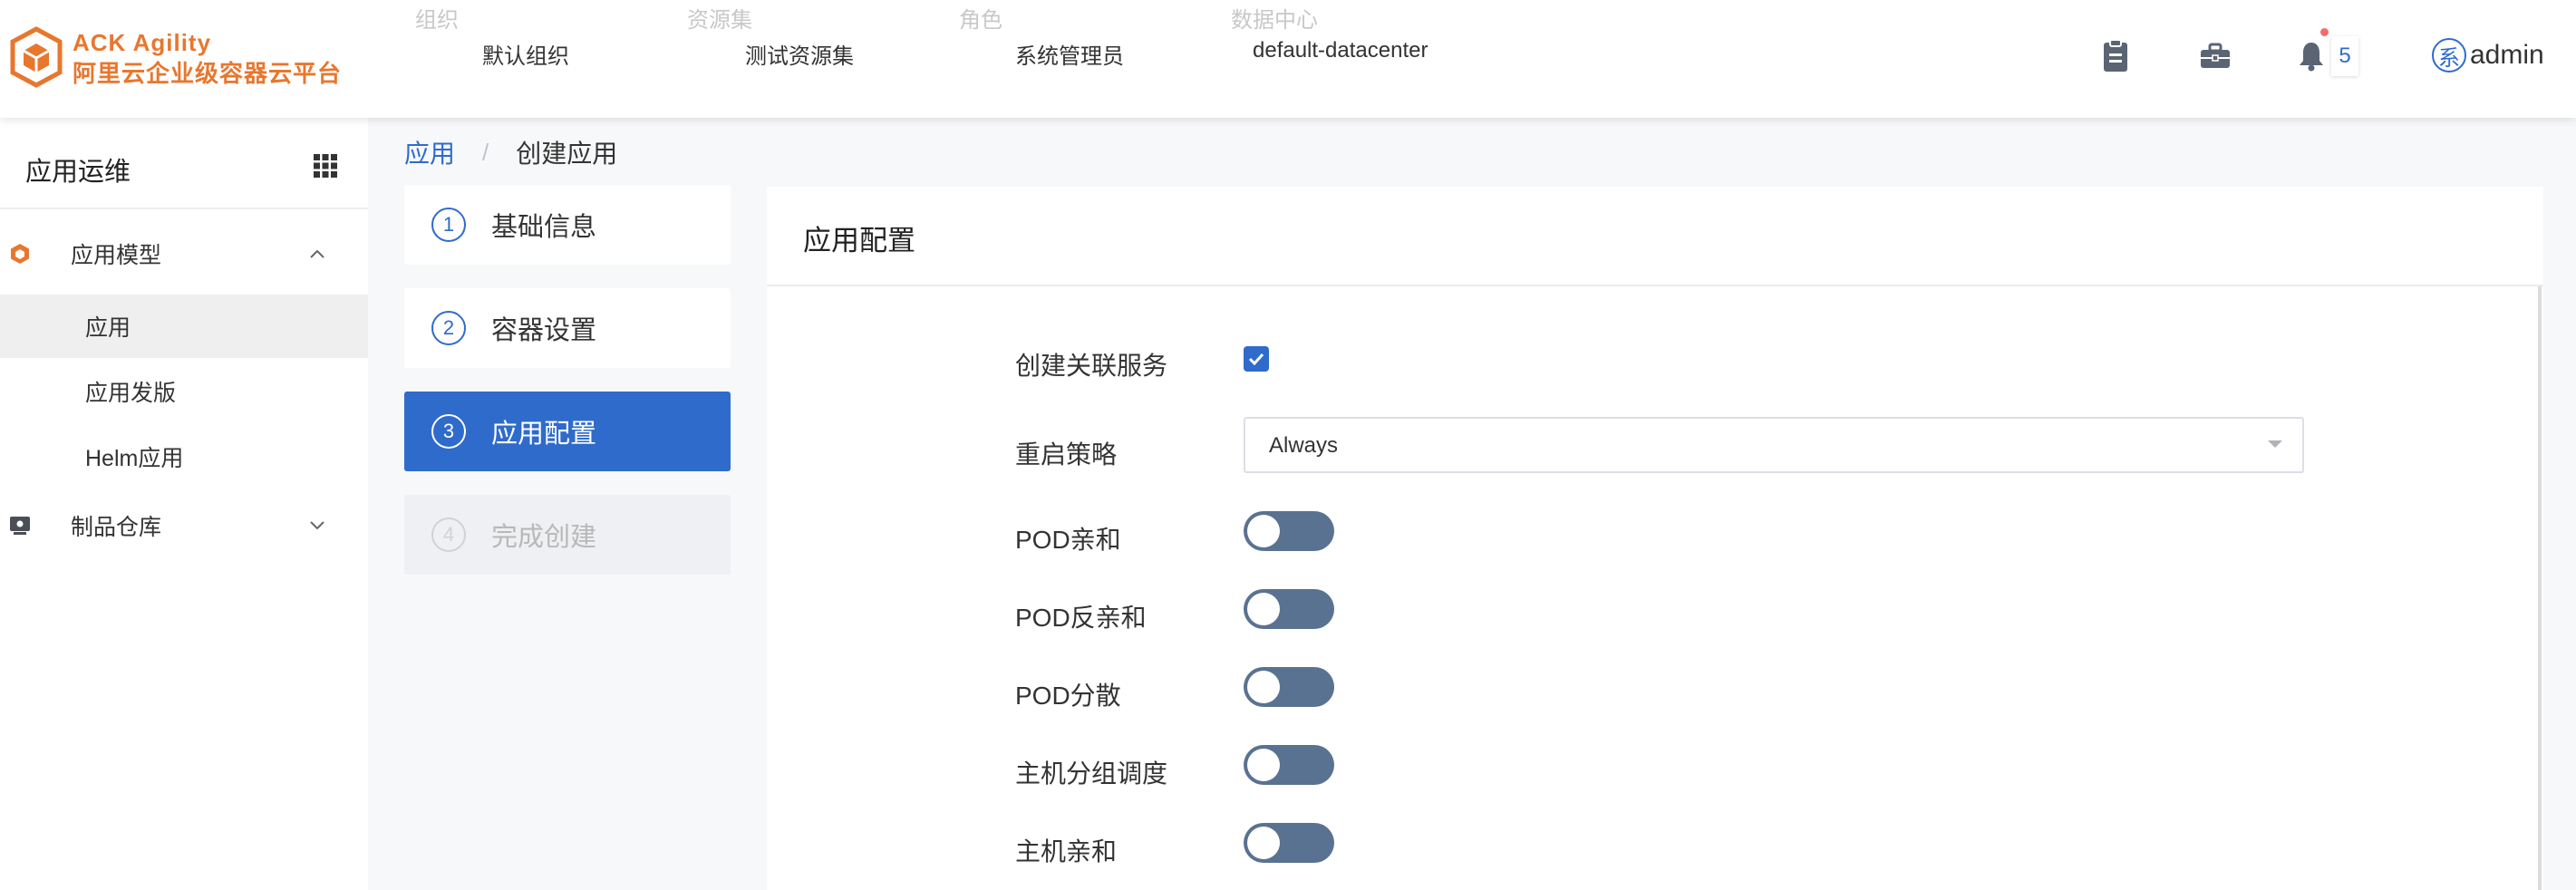  I want to click on datacenter-selector-value: default-datacenter, so click(1340, 50).